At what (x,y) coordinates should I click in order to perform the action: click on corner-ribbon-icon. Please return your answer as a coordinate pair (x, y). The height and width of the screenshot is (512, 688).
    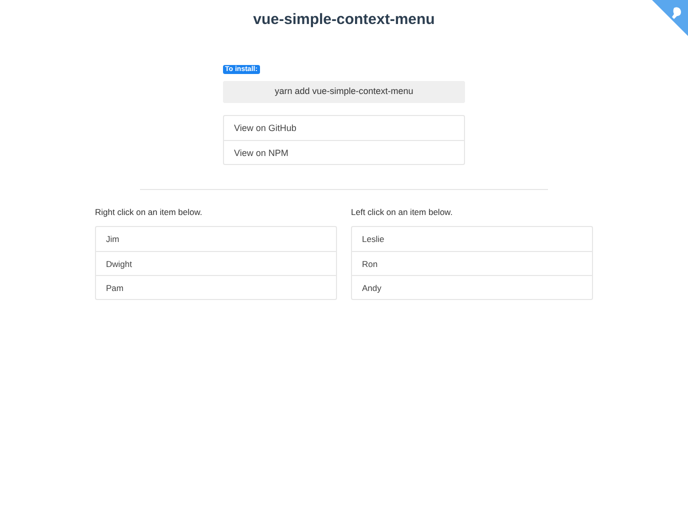
    Looking at the image, I should click on (670, 18).